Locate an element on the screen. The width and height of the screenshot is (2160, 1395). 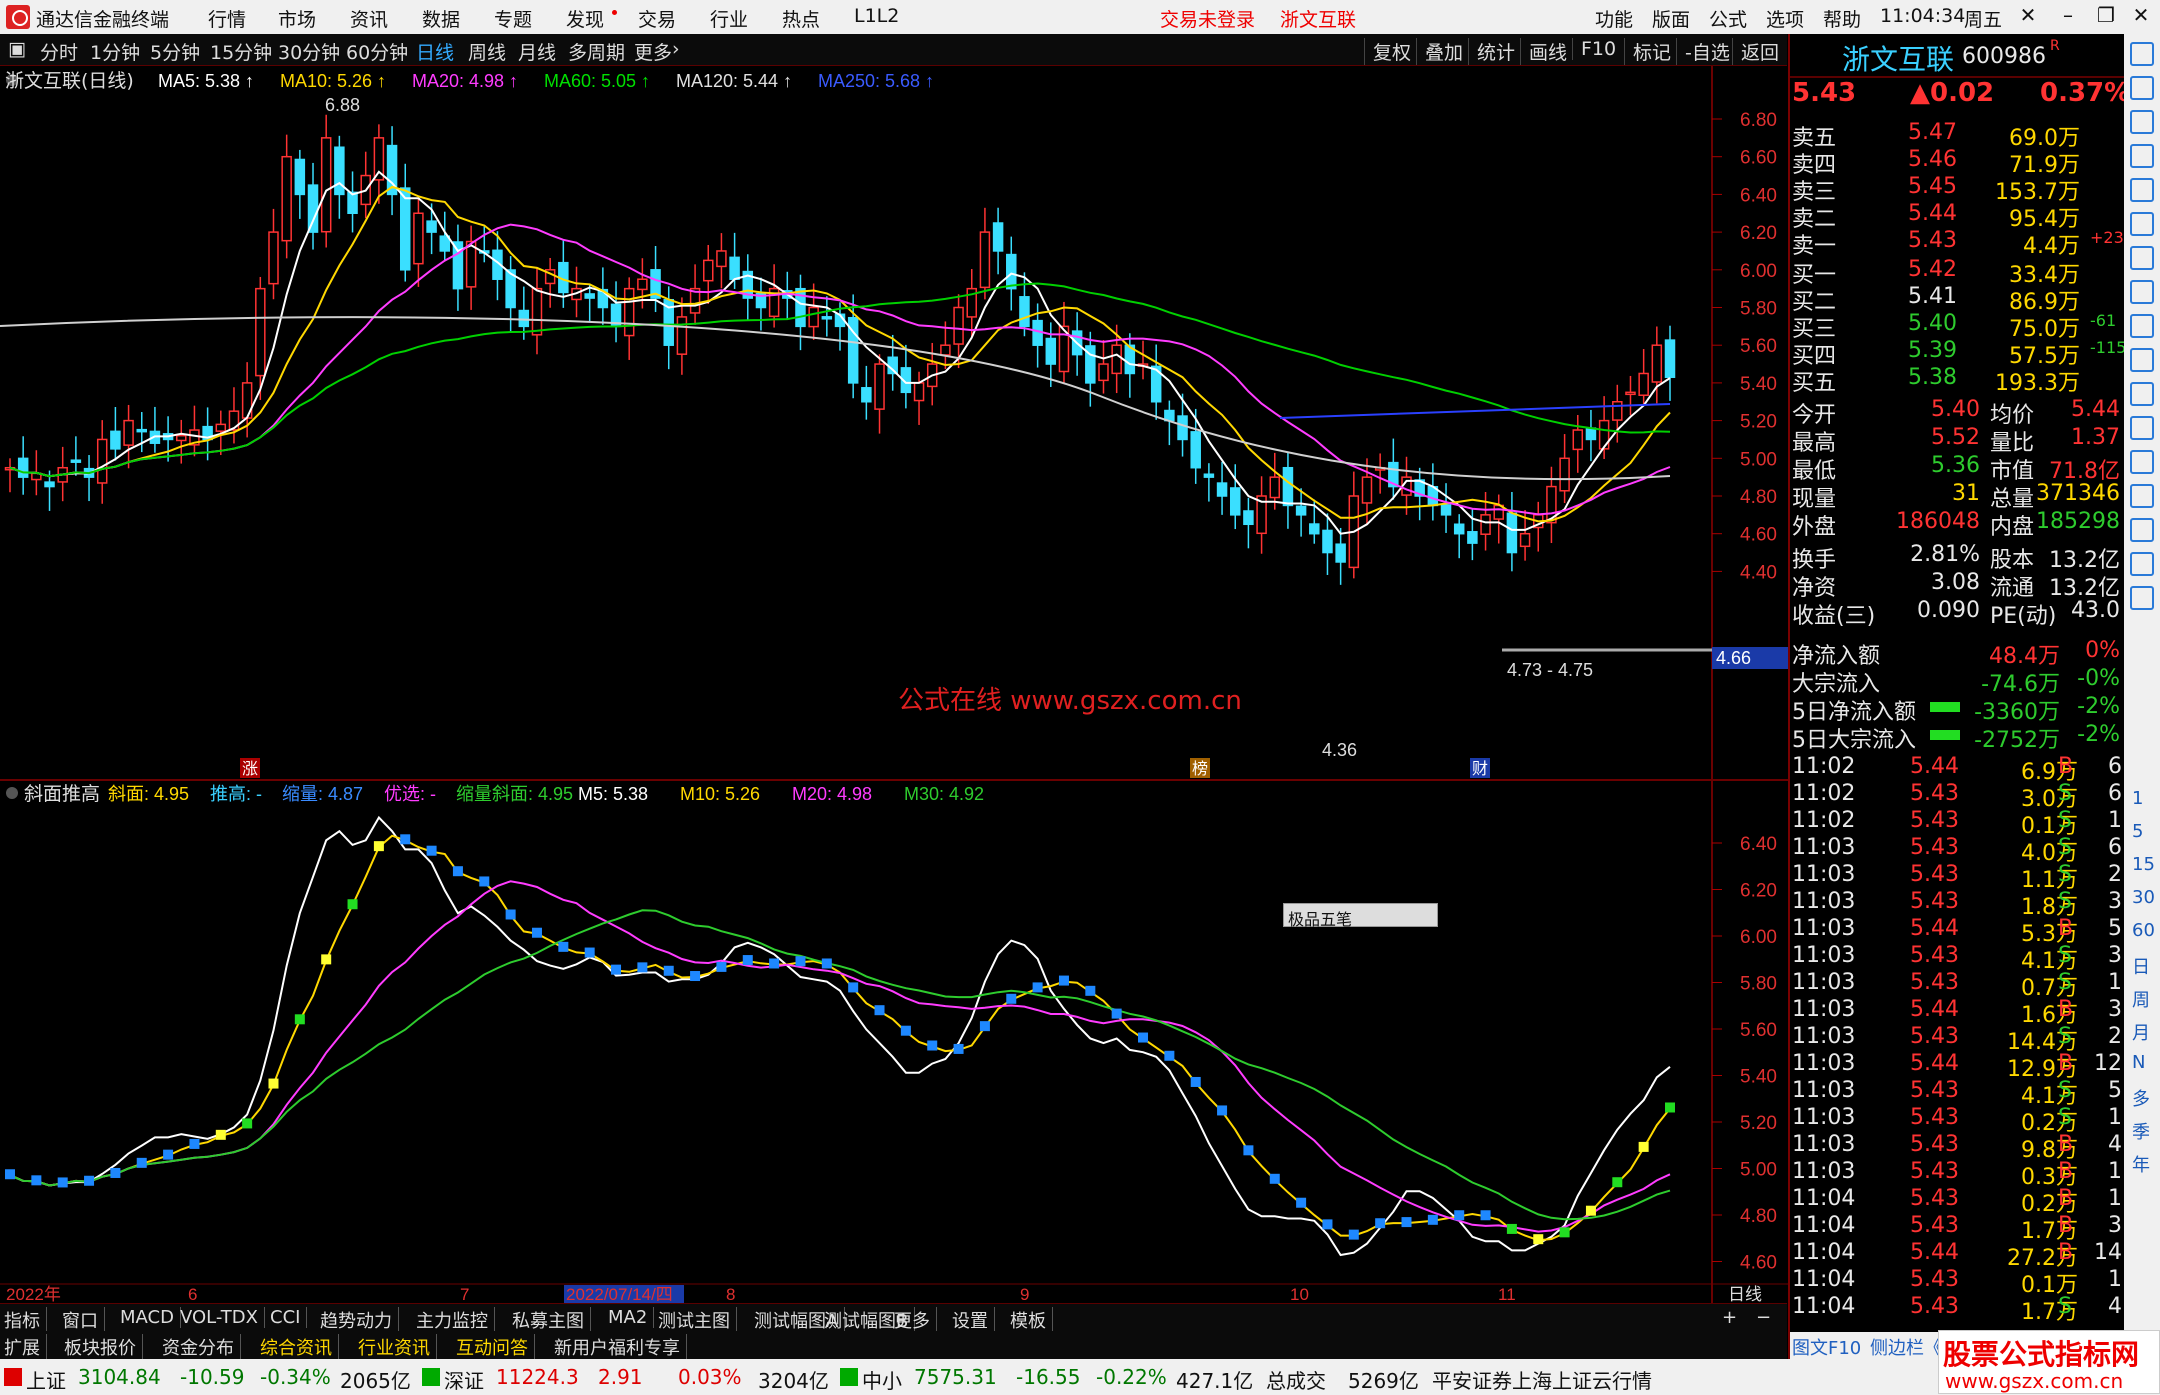
sidebar-period-item: 15 is located at coordinates (2143, 864).